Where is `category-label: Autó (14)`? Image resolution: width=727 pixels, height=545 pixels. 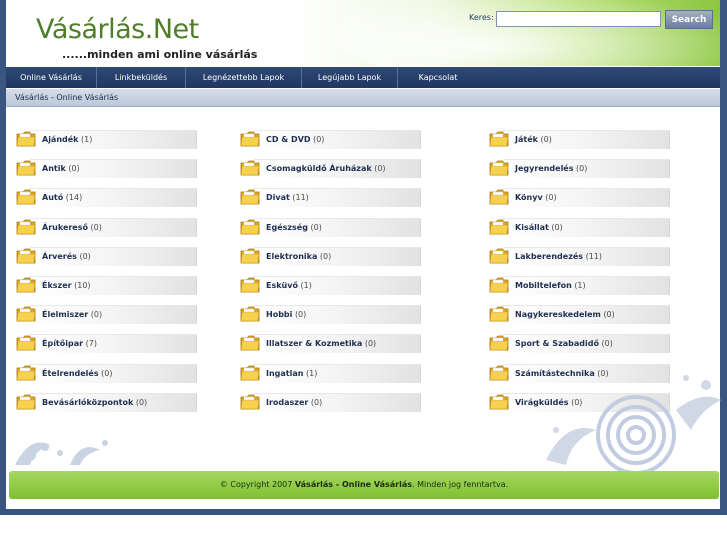 category-label: Autó (14) is located at coordinates (62, 197).